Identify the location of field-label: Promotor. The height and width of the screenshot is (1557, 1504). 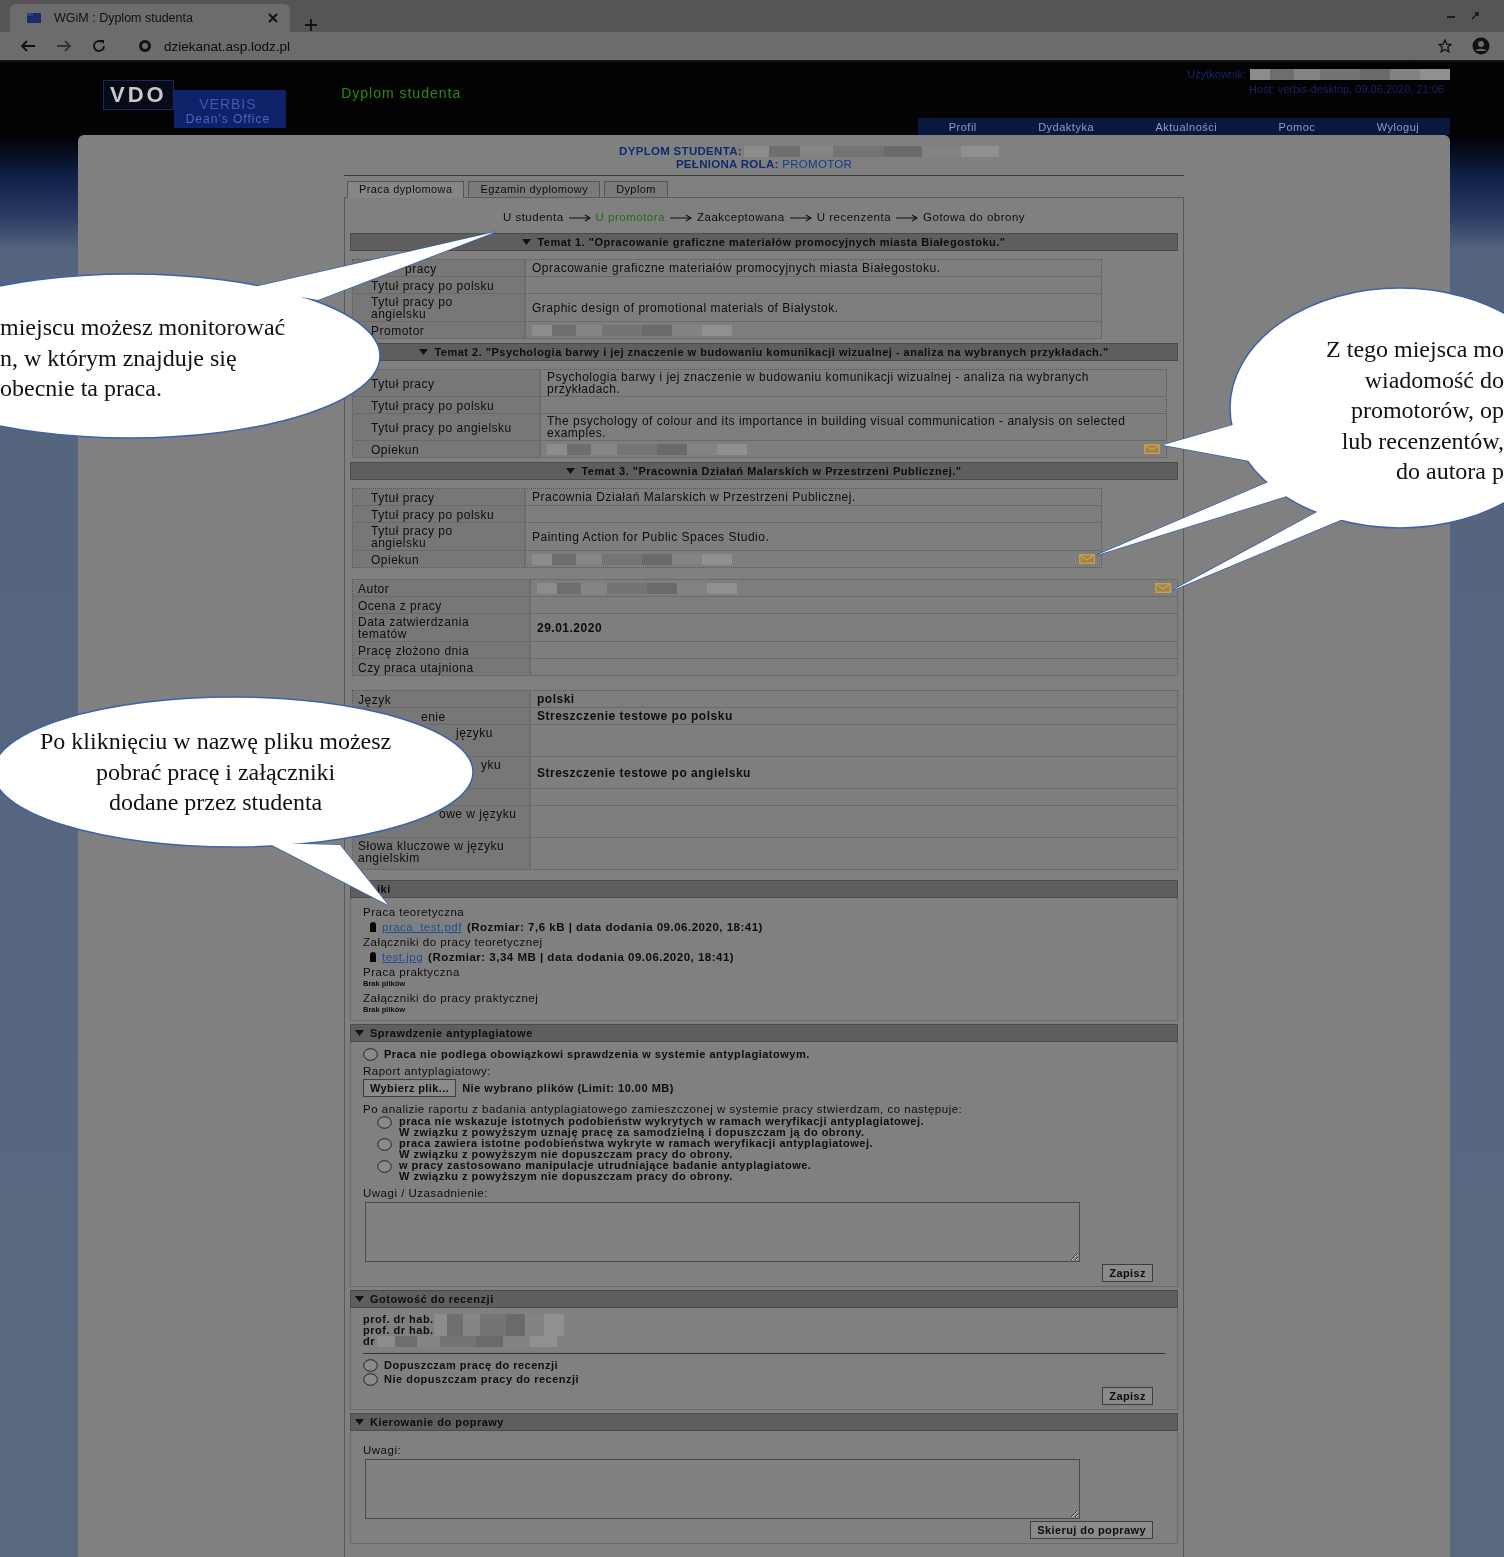
(398, 330).